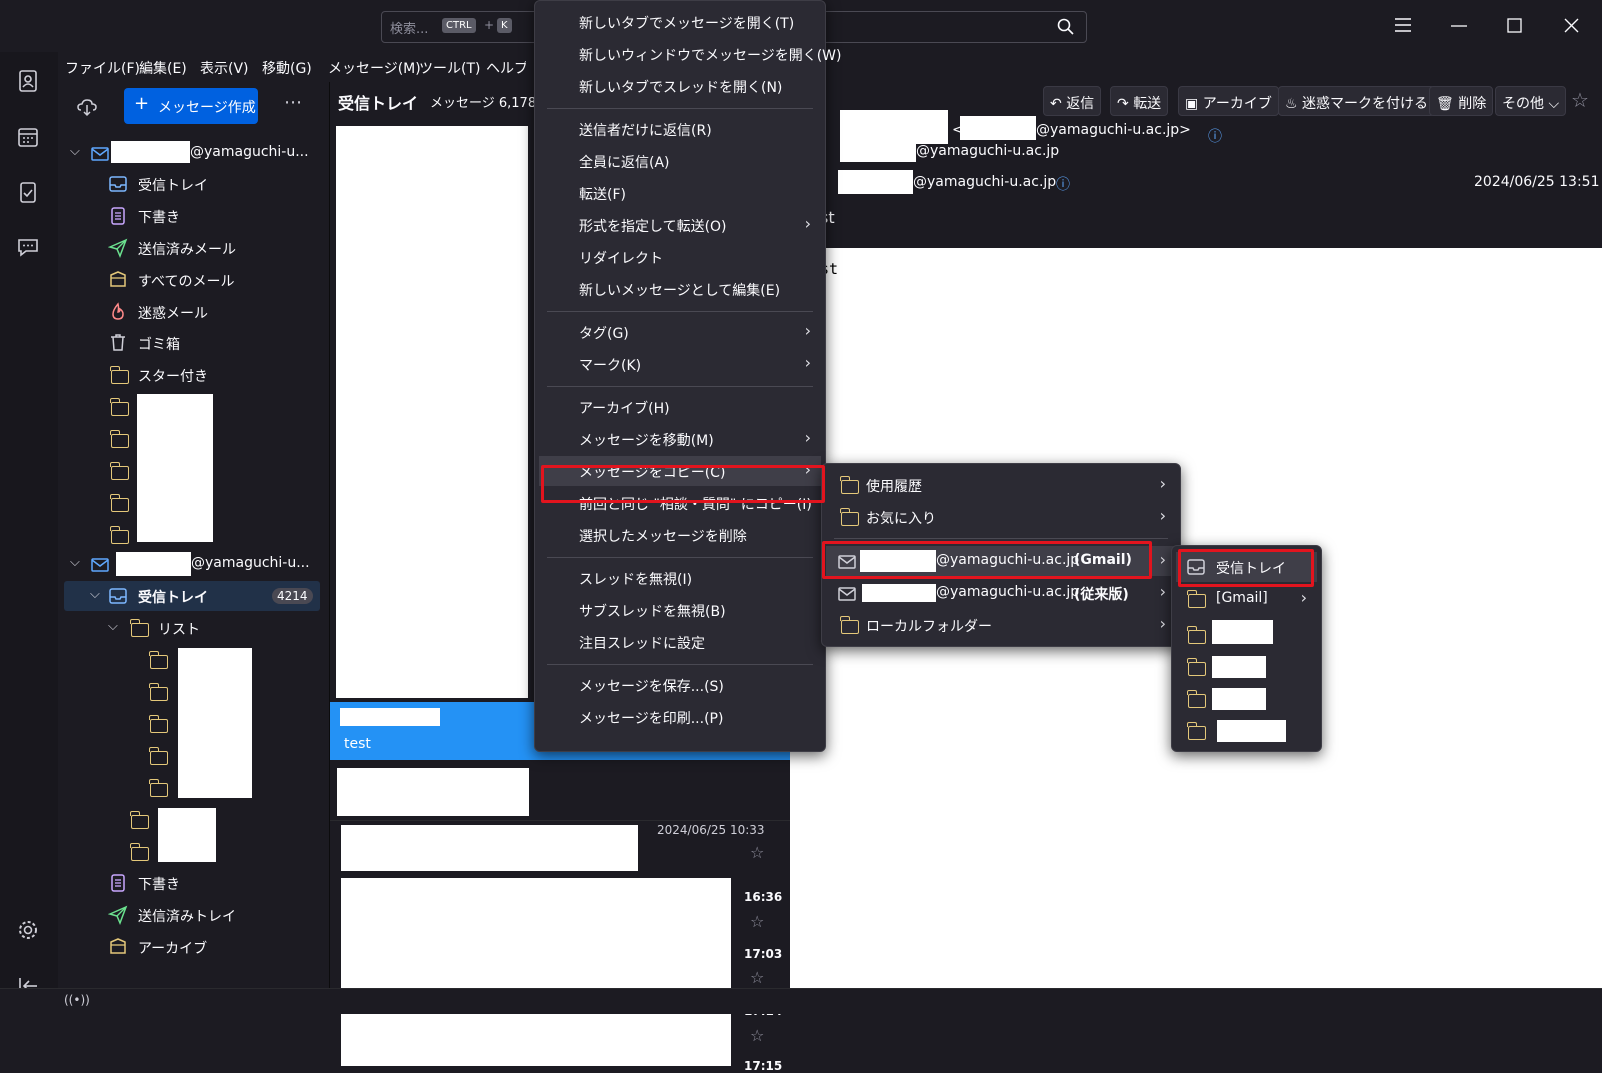  I want to click on menu-item-label: アーカイブ(H), so click(624, 409).